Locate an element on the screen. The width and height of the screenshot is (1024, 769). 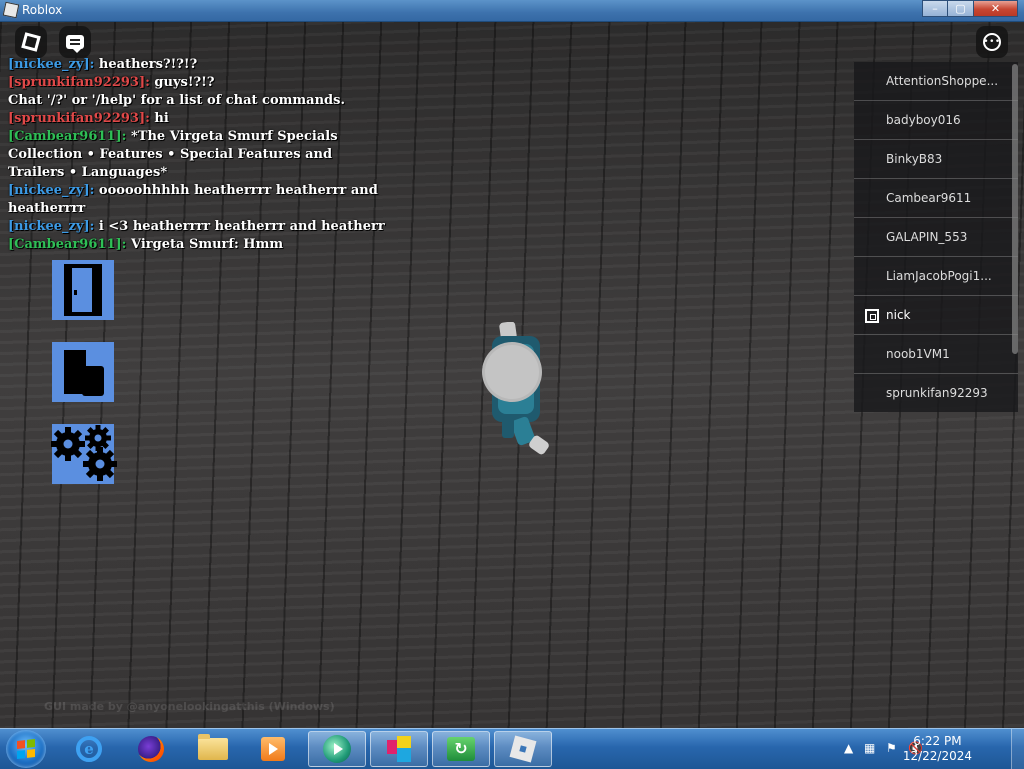
windows-logo-icon is located at coordinates (26, 749).